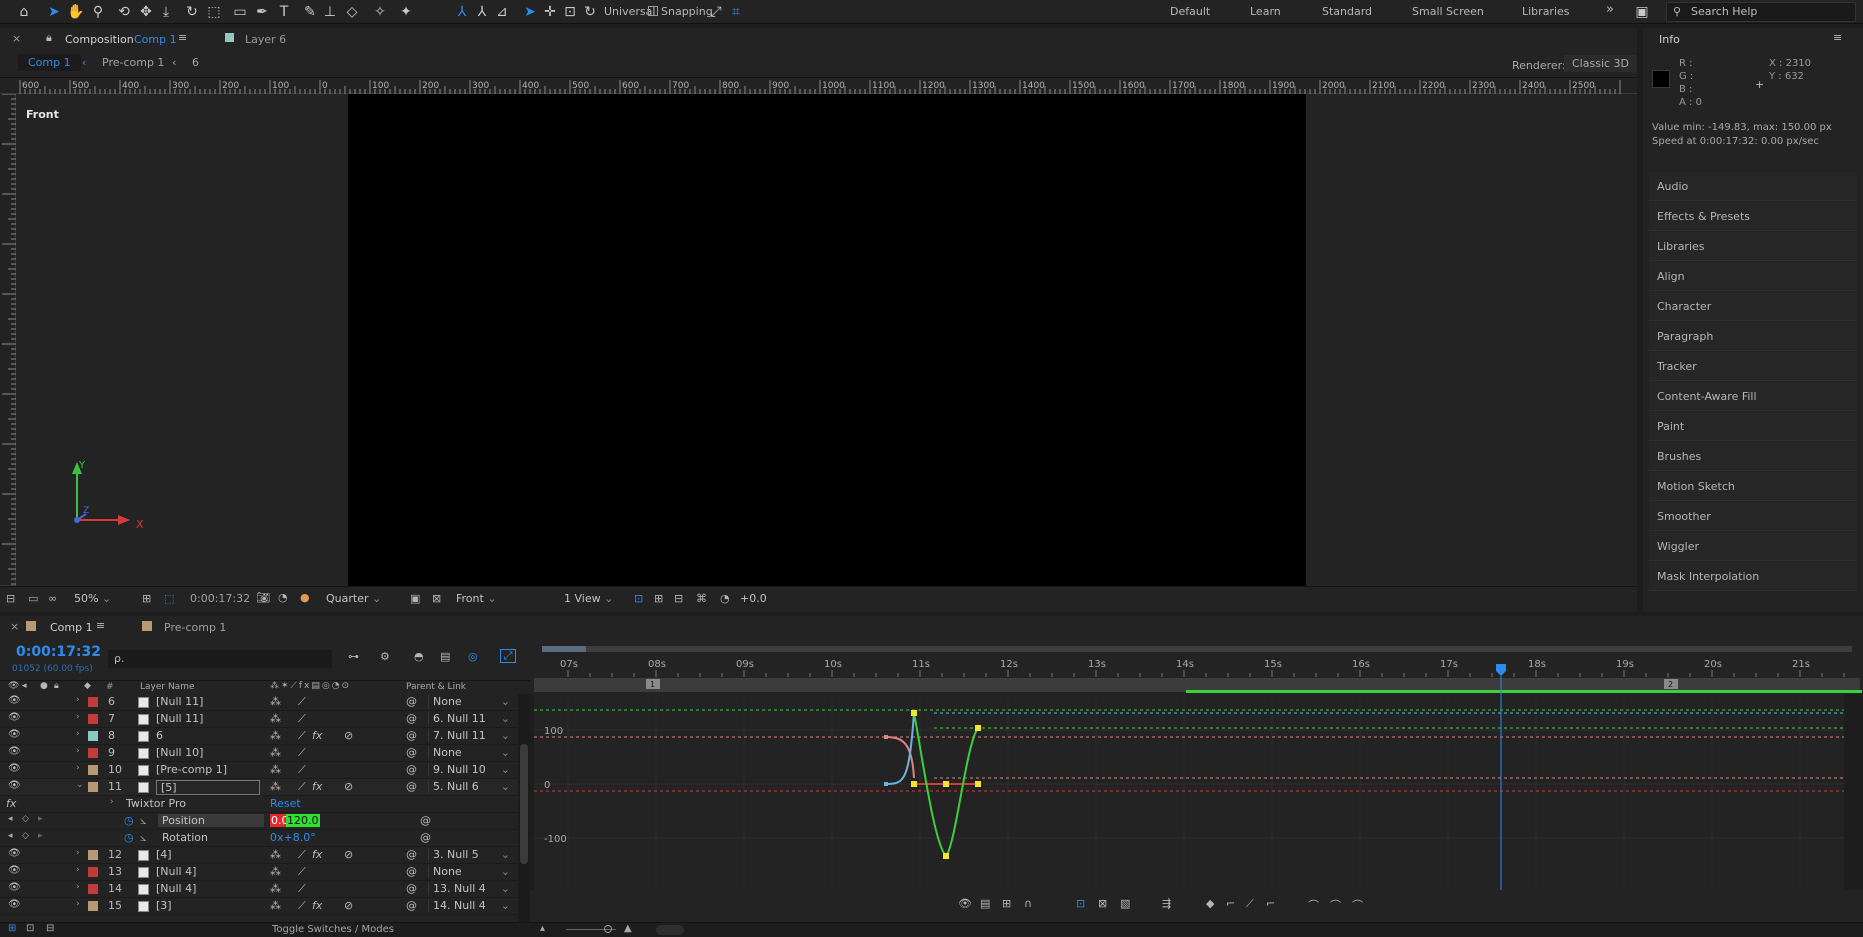 This screenshot has height=937, width=1863. I want to click on hand-tool-icon: ✋, so click(76, 12).